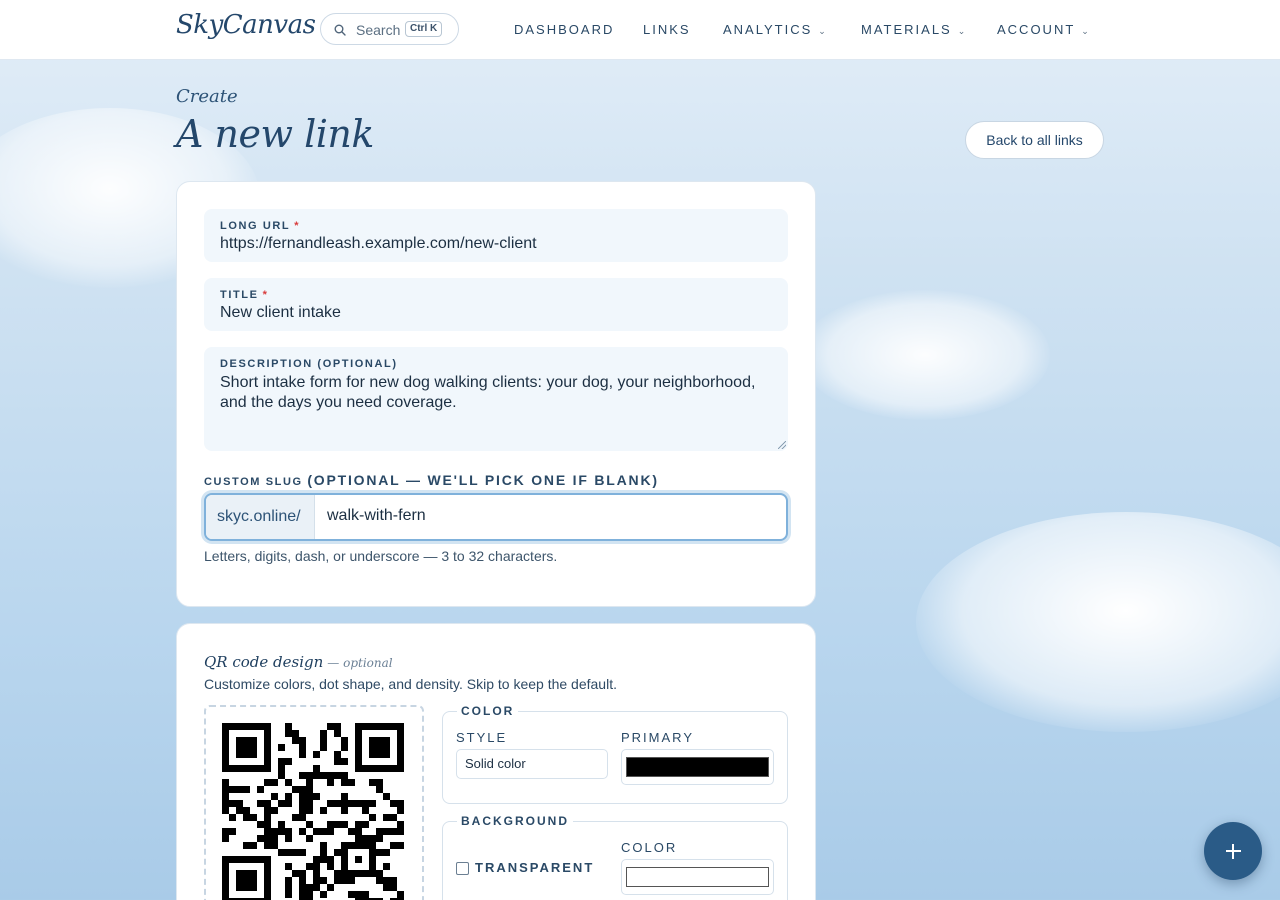 The image size is (1280, 900). I want to click on qr-section-title: QR code design — optional, so click(298, 662).